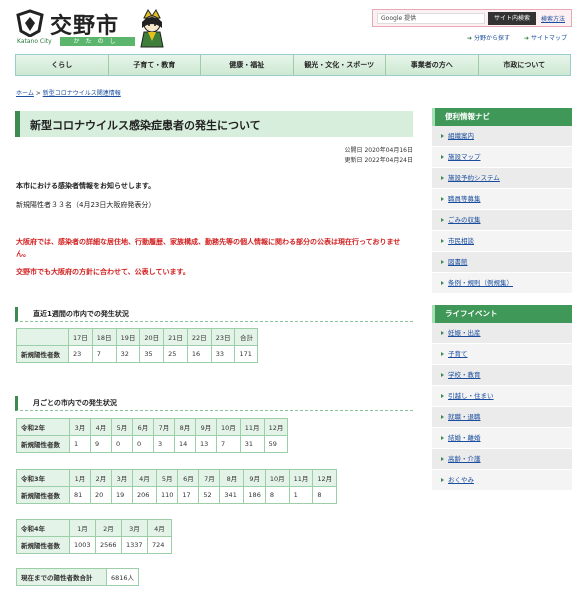 This screenshot has width=580, height=594. Describe the element at coordinates (137, 337) in the screenshot. I see `table-header-row: 17日 18日 19日 20日 21日 22日 23日 合計` at that location.